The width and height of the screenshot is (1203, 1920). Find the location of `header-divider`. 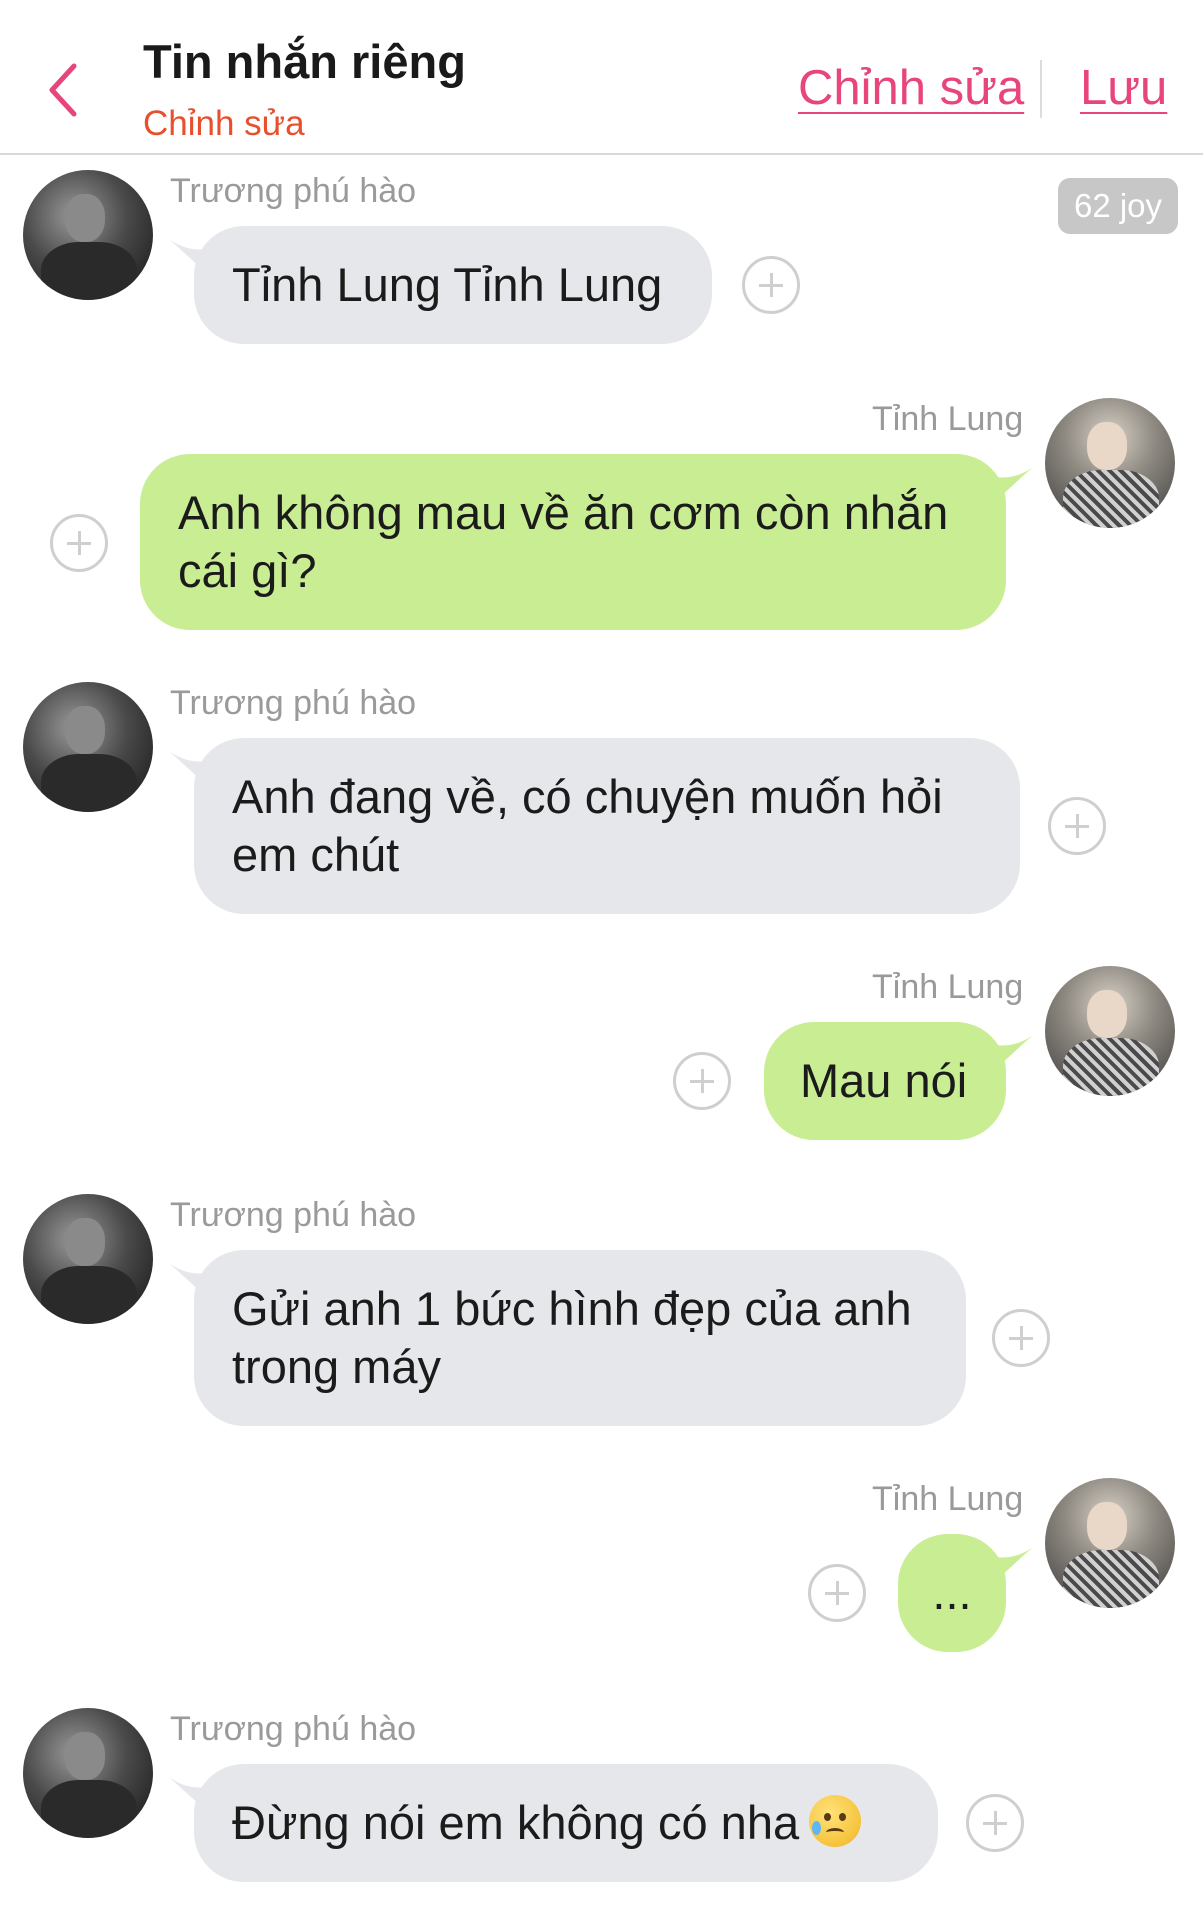

header-divider is located at coordinates (1041, 89).